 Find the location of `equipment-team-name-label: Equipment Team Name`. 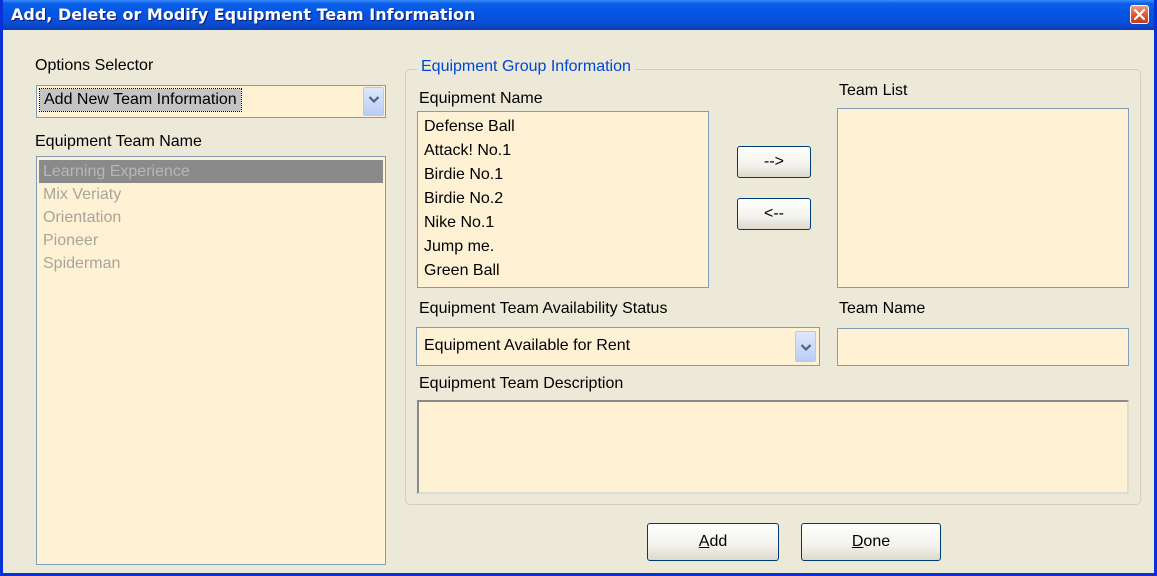

equipment-team-name-label: Equipment Team Name is located at coordinates (118, 141).